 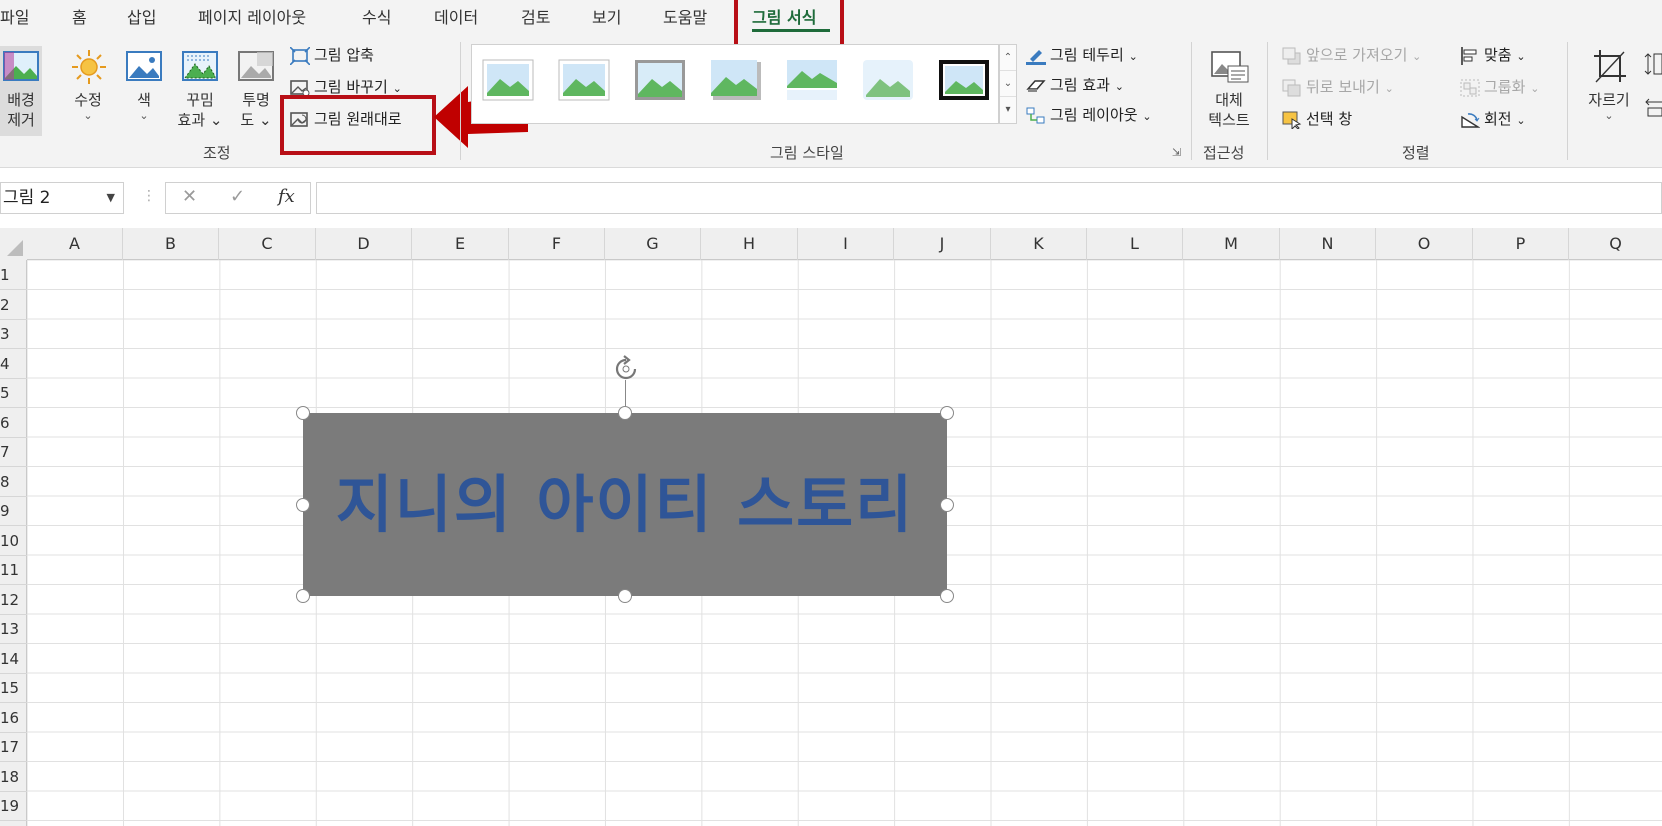 I want to click on cancel-icon: ✕, so click(x=189, y=196).